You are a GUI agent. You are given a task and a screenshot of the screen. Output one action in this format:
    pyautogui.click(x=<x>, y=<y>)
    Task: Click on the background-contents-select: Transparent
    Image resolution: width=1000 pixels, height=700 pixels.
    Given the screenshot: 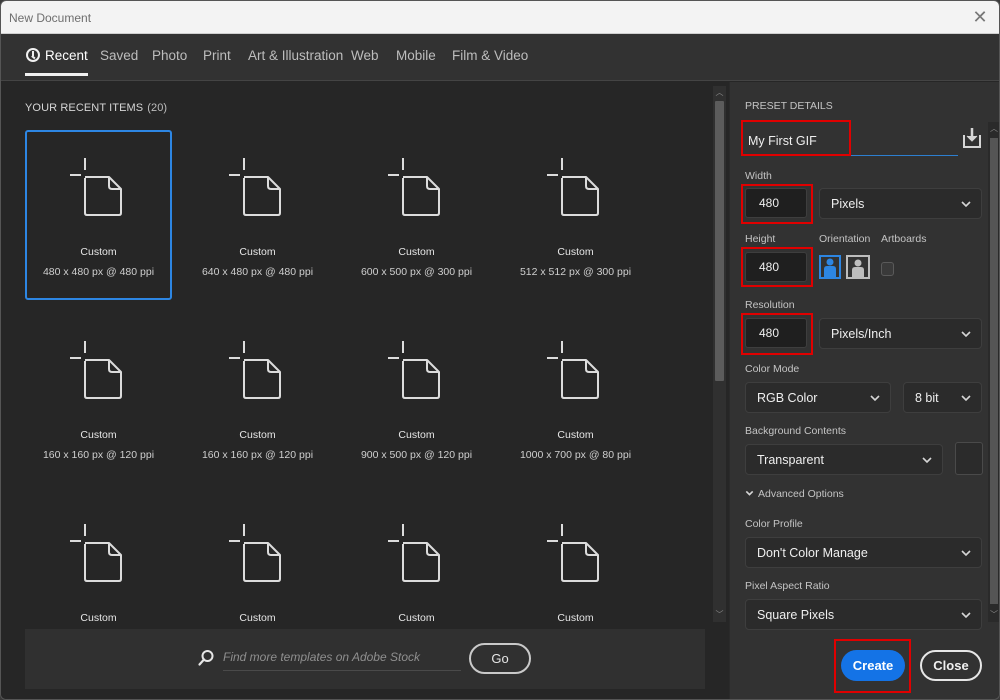 What is the action you would take?
    pyautogui.click(x=844, y=459)
    